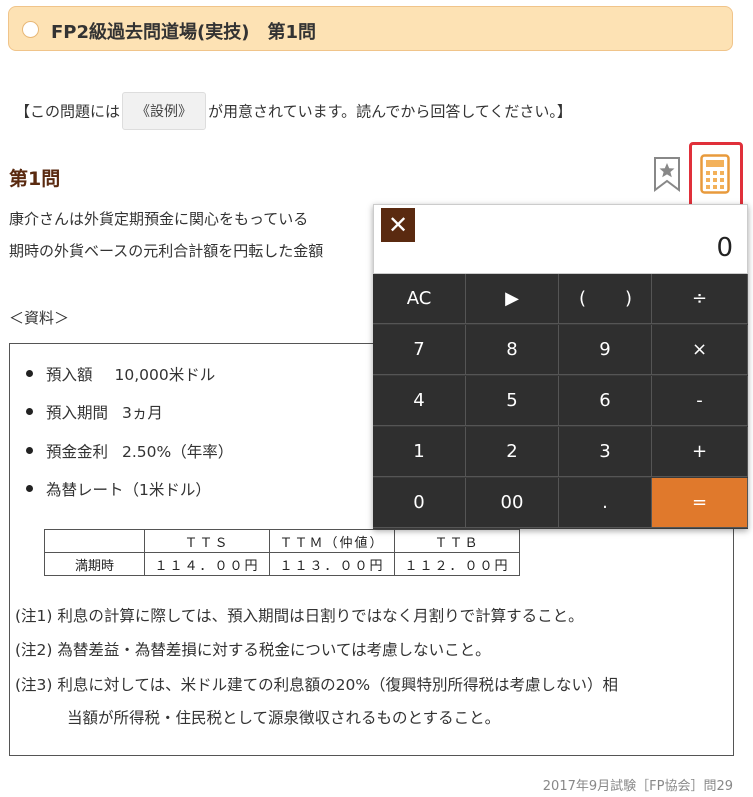  What do you see at coordinates (142, 413) in the screenshot?
I see `item-value: 3ヵ月` at bounding box center [142, 413].